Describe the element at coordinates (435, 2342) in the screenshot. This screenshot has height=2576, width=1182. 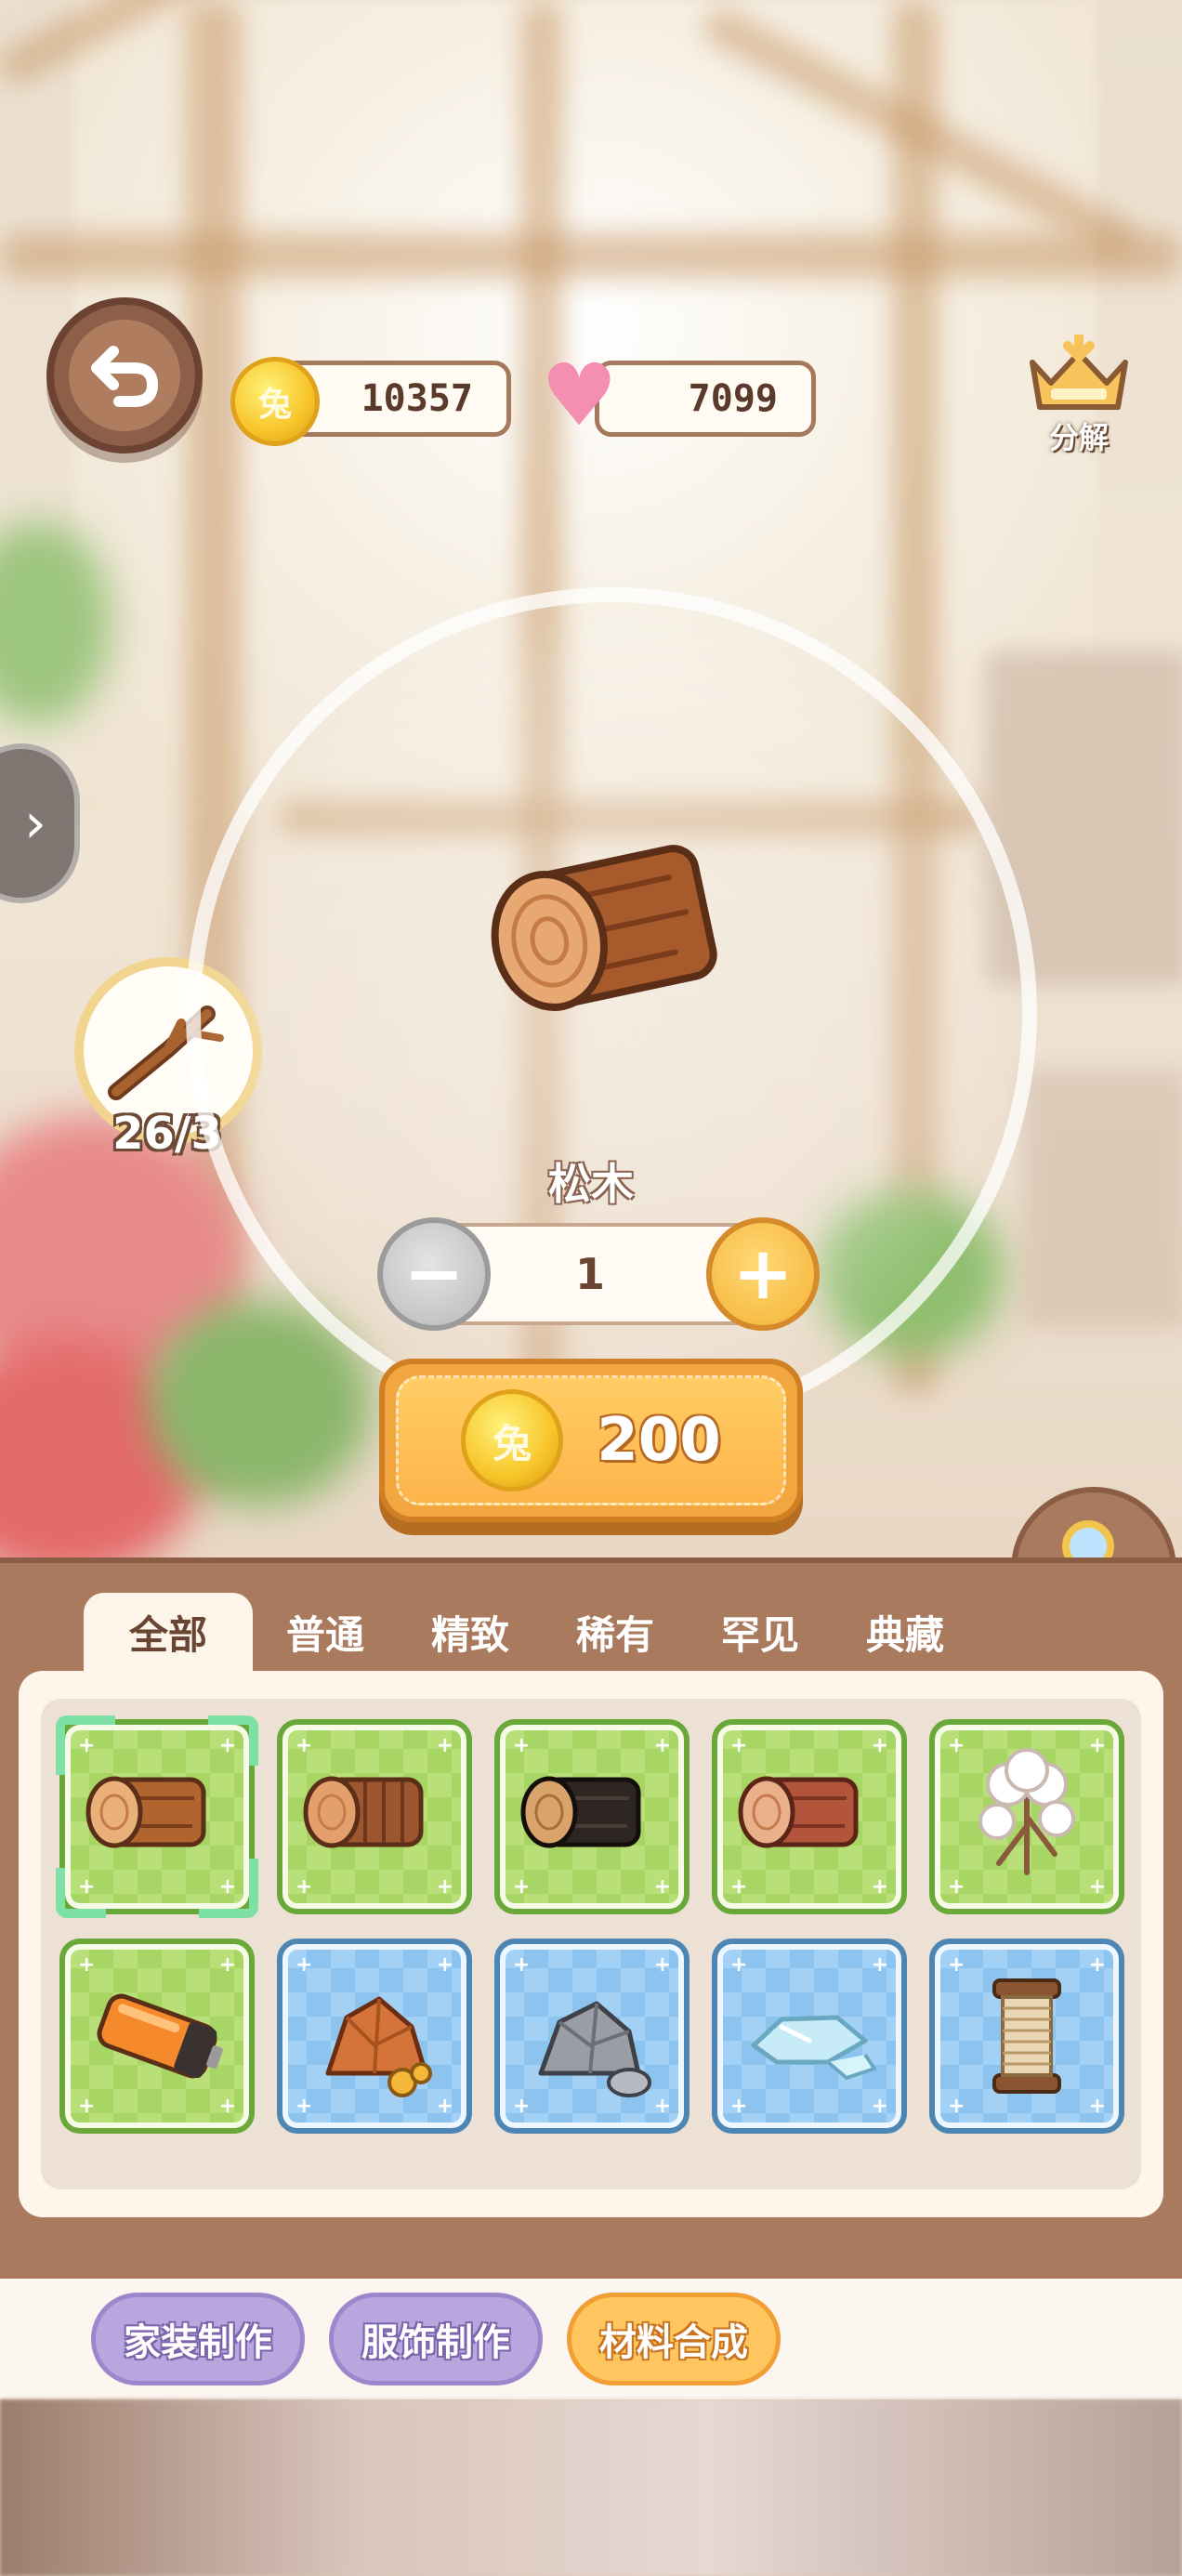
I see `clothing-craft-label: 服饰制作` at that location.